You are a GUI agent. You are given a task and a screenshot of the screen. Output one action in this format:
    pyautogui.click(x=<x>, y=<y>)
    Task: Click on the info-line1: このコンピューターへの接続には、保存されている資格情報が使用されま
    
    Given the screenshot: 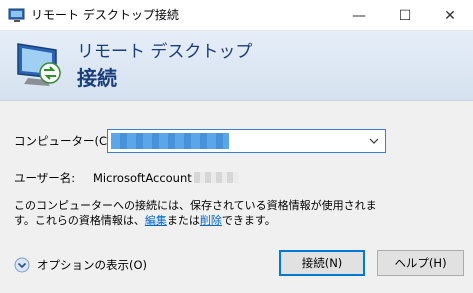 What is the action you would take?
    pyautogui.click(x=195, y=205)
    